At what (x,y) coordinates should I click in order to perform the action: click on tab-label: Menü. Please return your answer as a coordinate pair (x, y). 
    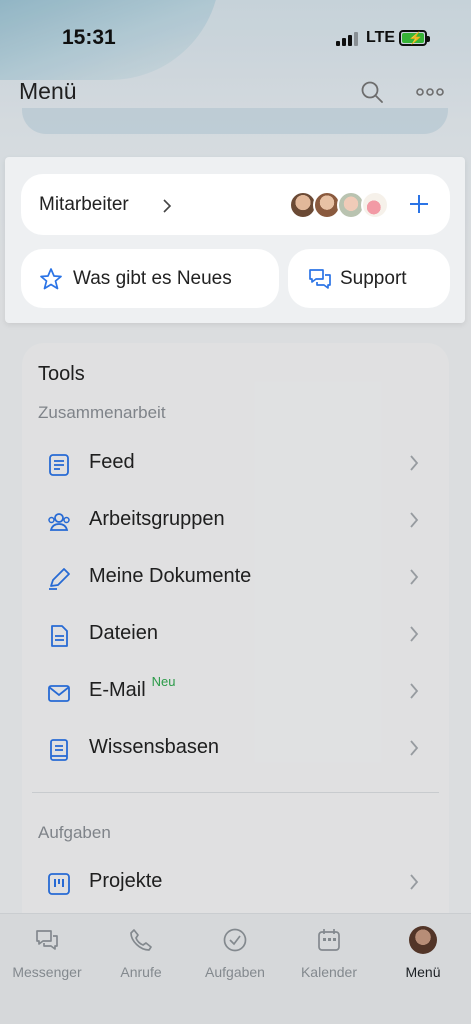
    Looking at the image, I should click on (423, 972).